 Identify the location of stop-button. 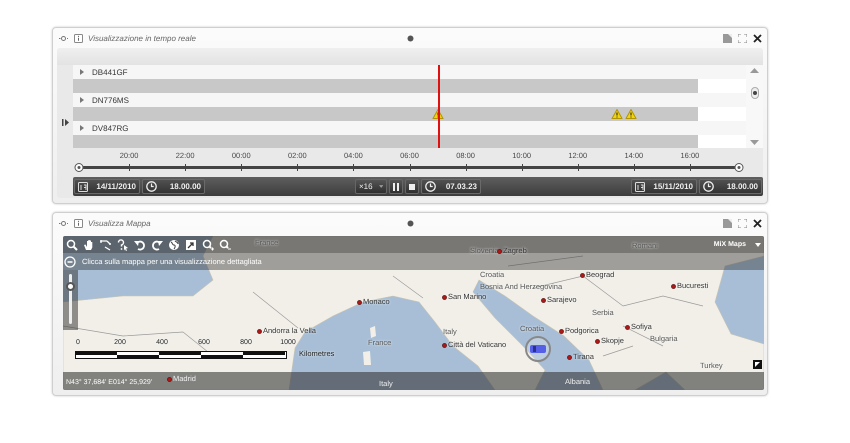
(412, 186).